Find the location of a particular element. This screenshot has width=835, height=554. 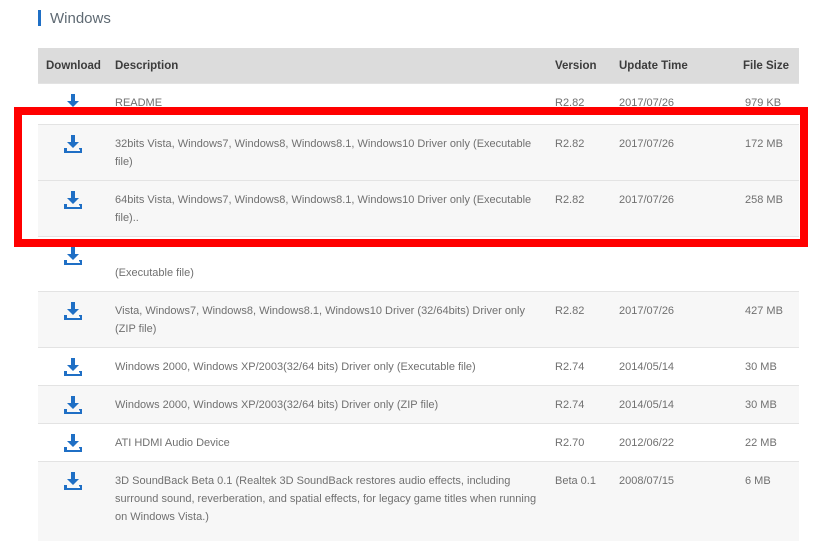

header-file-size: File Size is located at coordinates (766, 65).